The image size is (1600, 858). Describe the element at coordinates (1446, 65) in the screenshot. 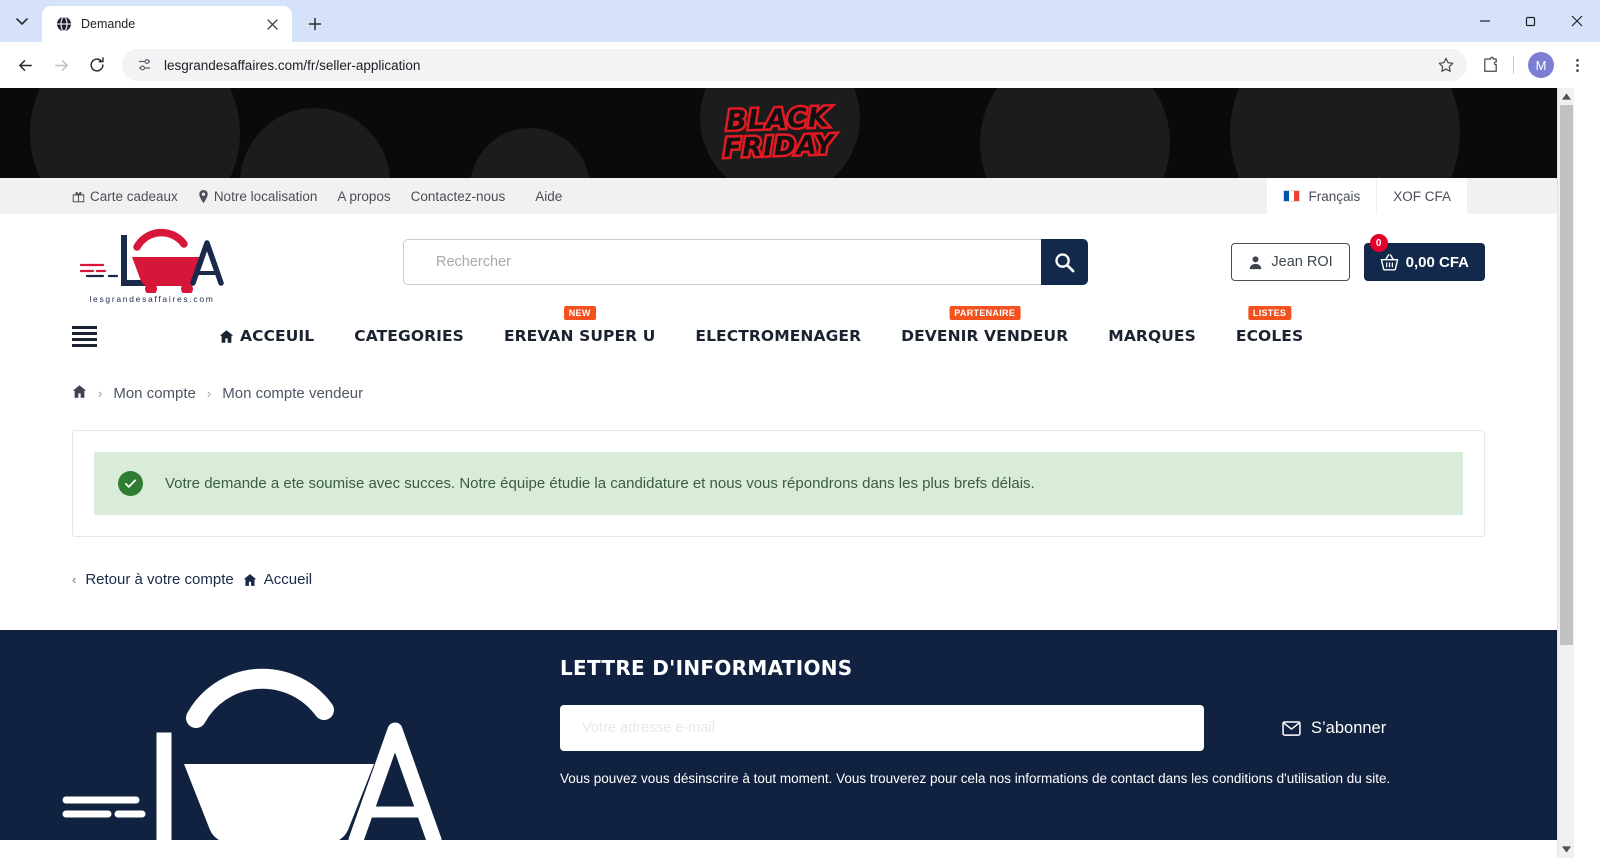

I see `star-icon` at that location.